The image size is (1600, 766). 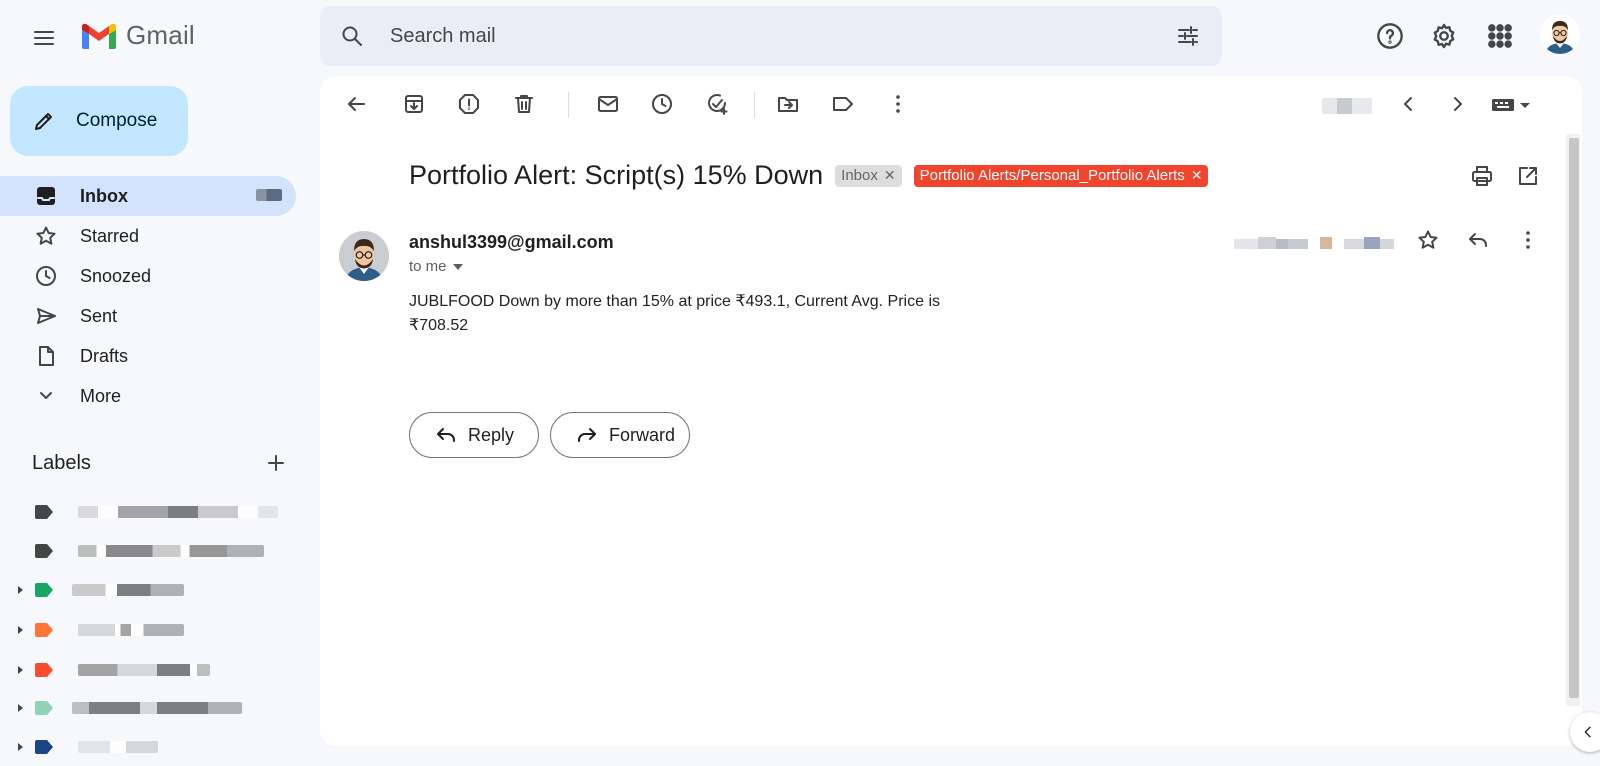 I want to click on sidebar-item-drafts: Drafts, so click(x=148, y=356).